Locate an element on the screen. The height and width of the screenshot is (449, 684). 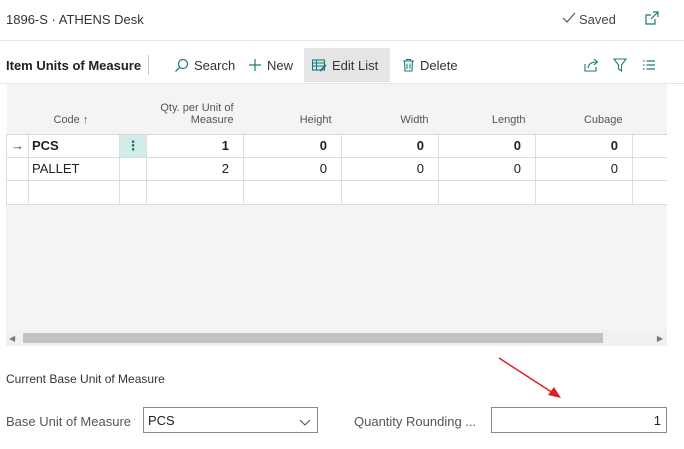
chevron-down-icon is located at coordinates (305, 422).